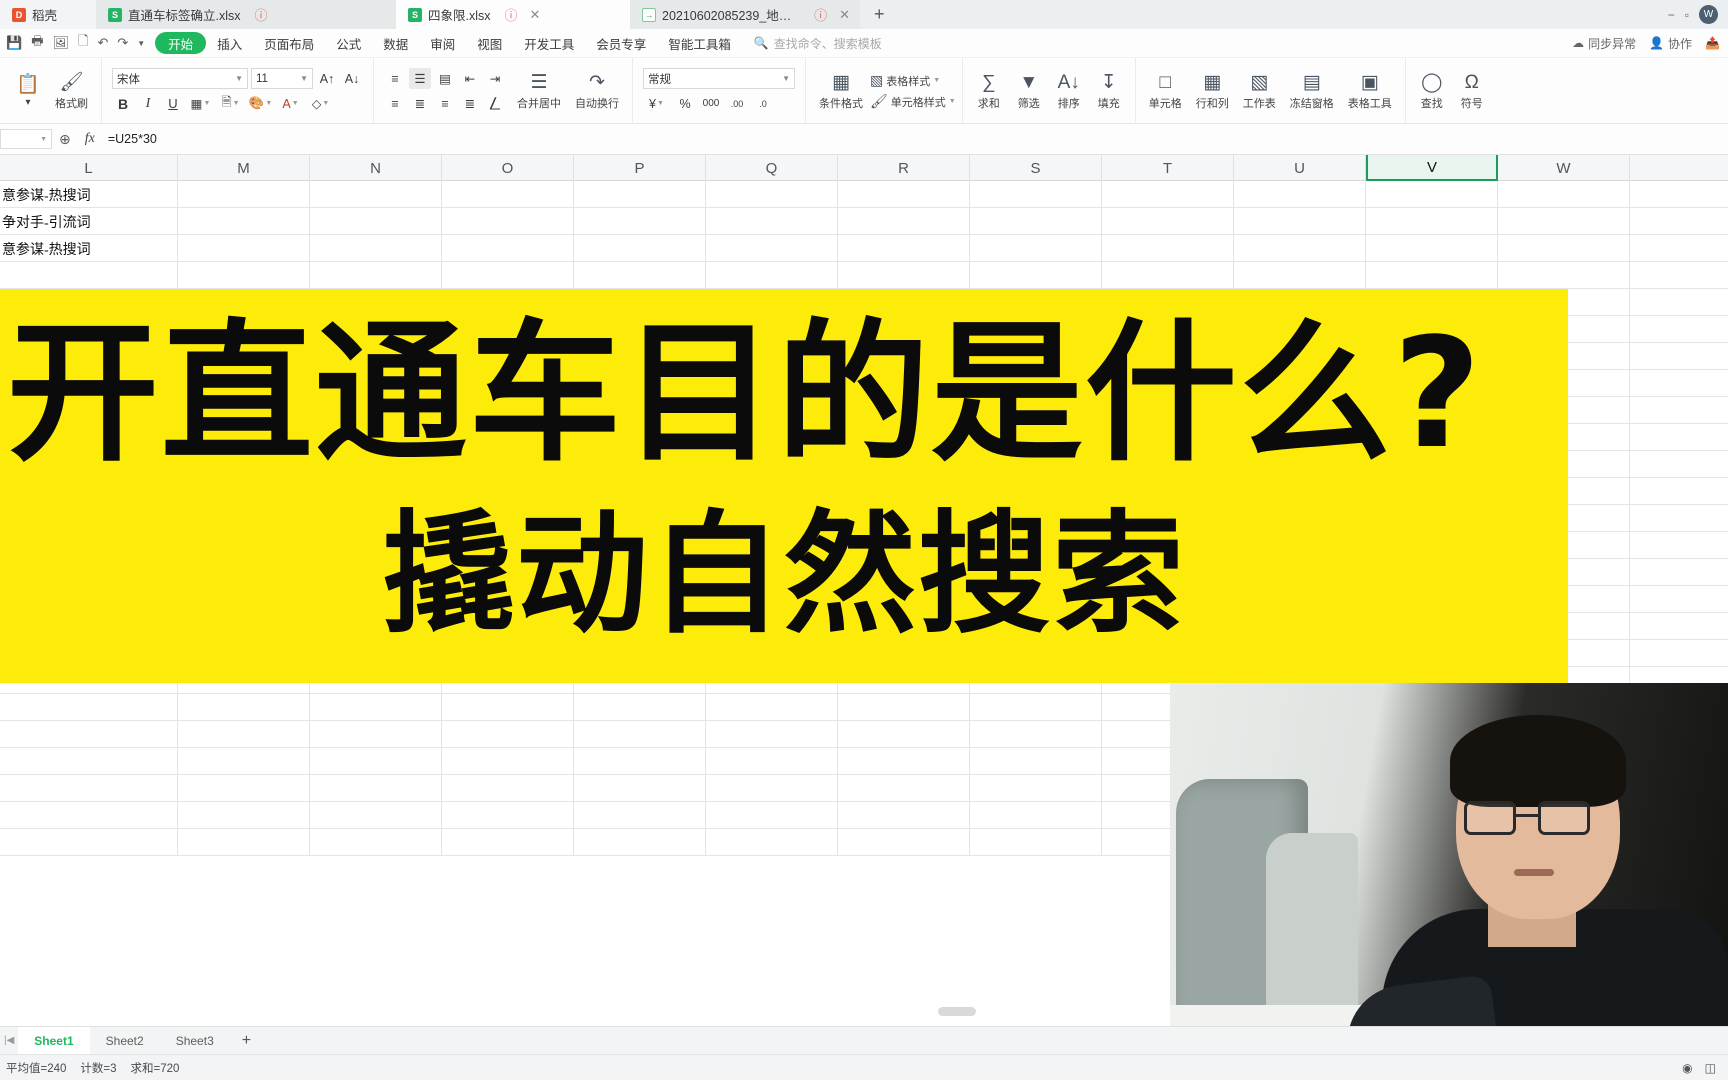 This screenshot has width=1728, height=1080. What do you see at coordinates (9, 1040) in the screenshot?
I see `nav-first-sheet-button: |◀` at bounding box center [9, 1040].